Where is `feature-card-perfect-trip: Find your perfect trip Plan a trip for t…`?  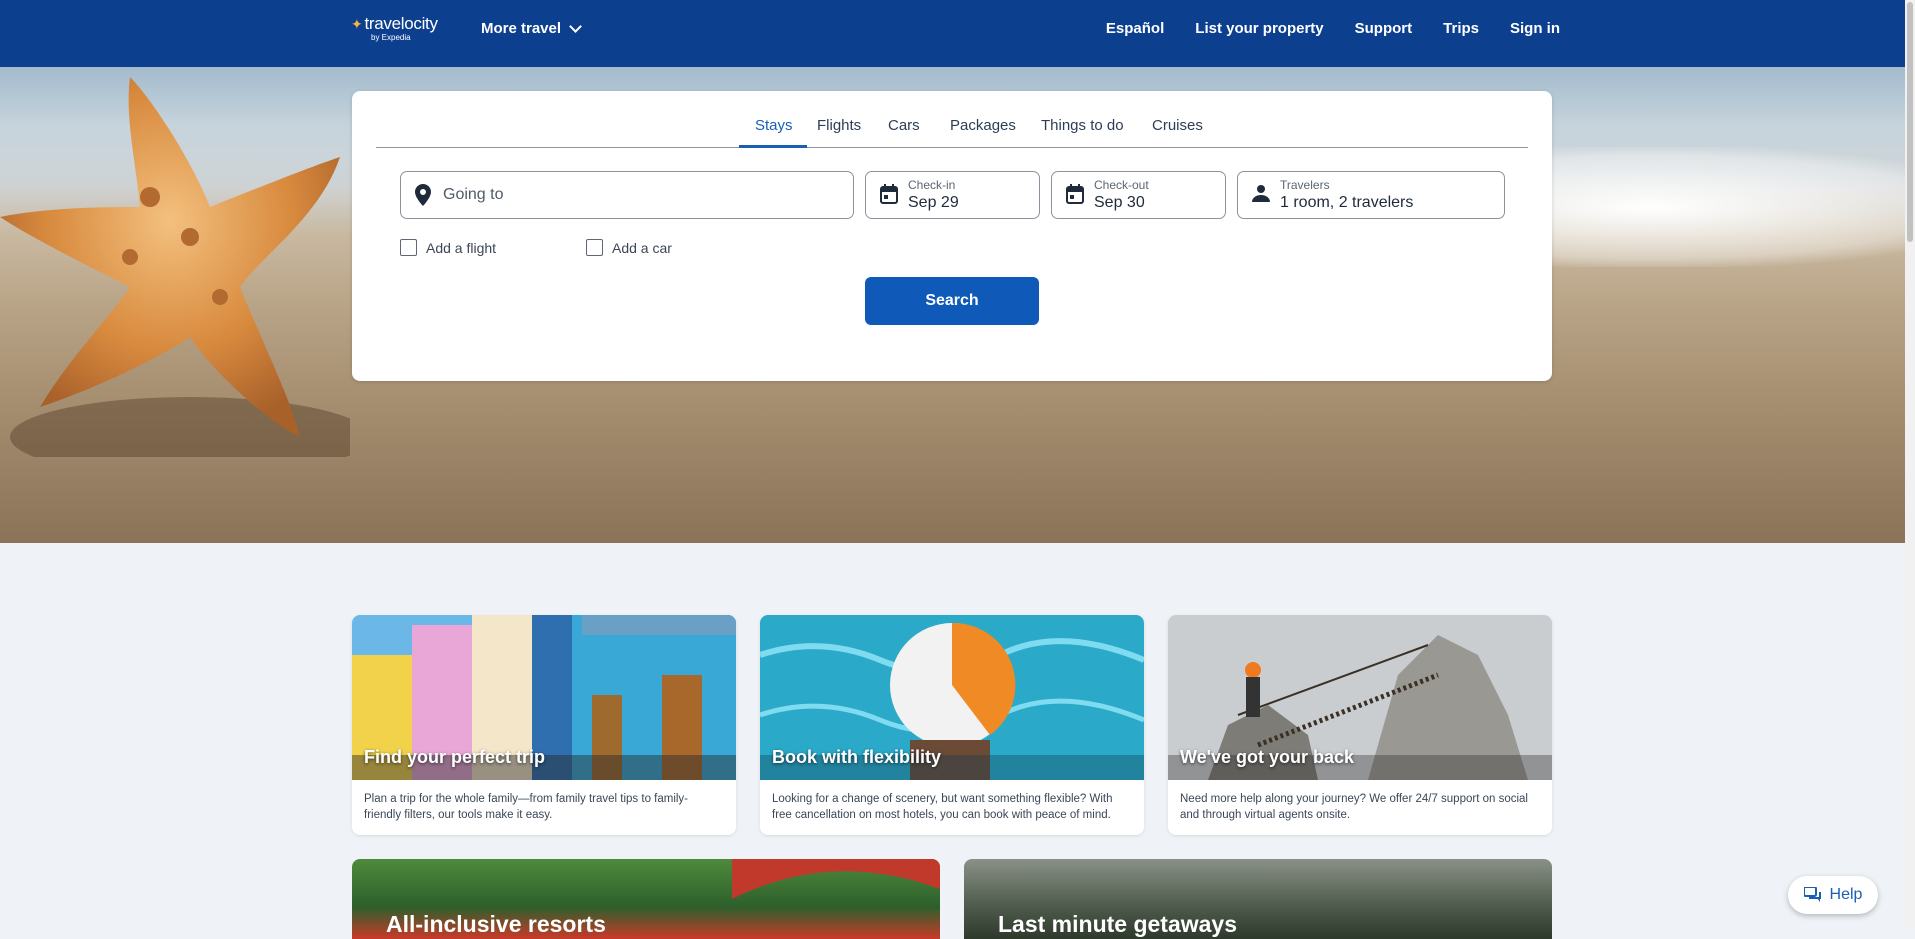 feature-card-perfect-trip: Find your perfect trip Plan a trip for t… is located at coordinates (544, 725).